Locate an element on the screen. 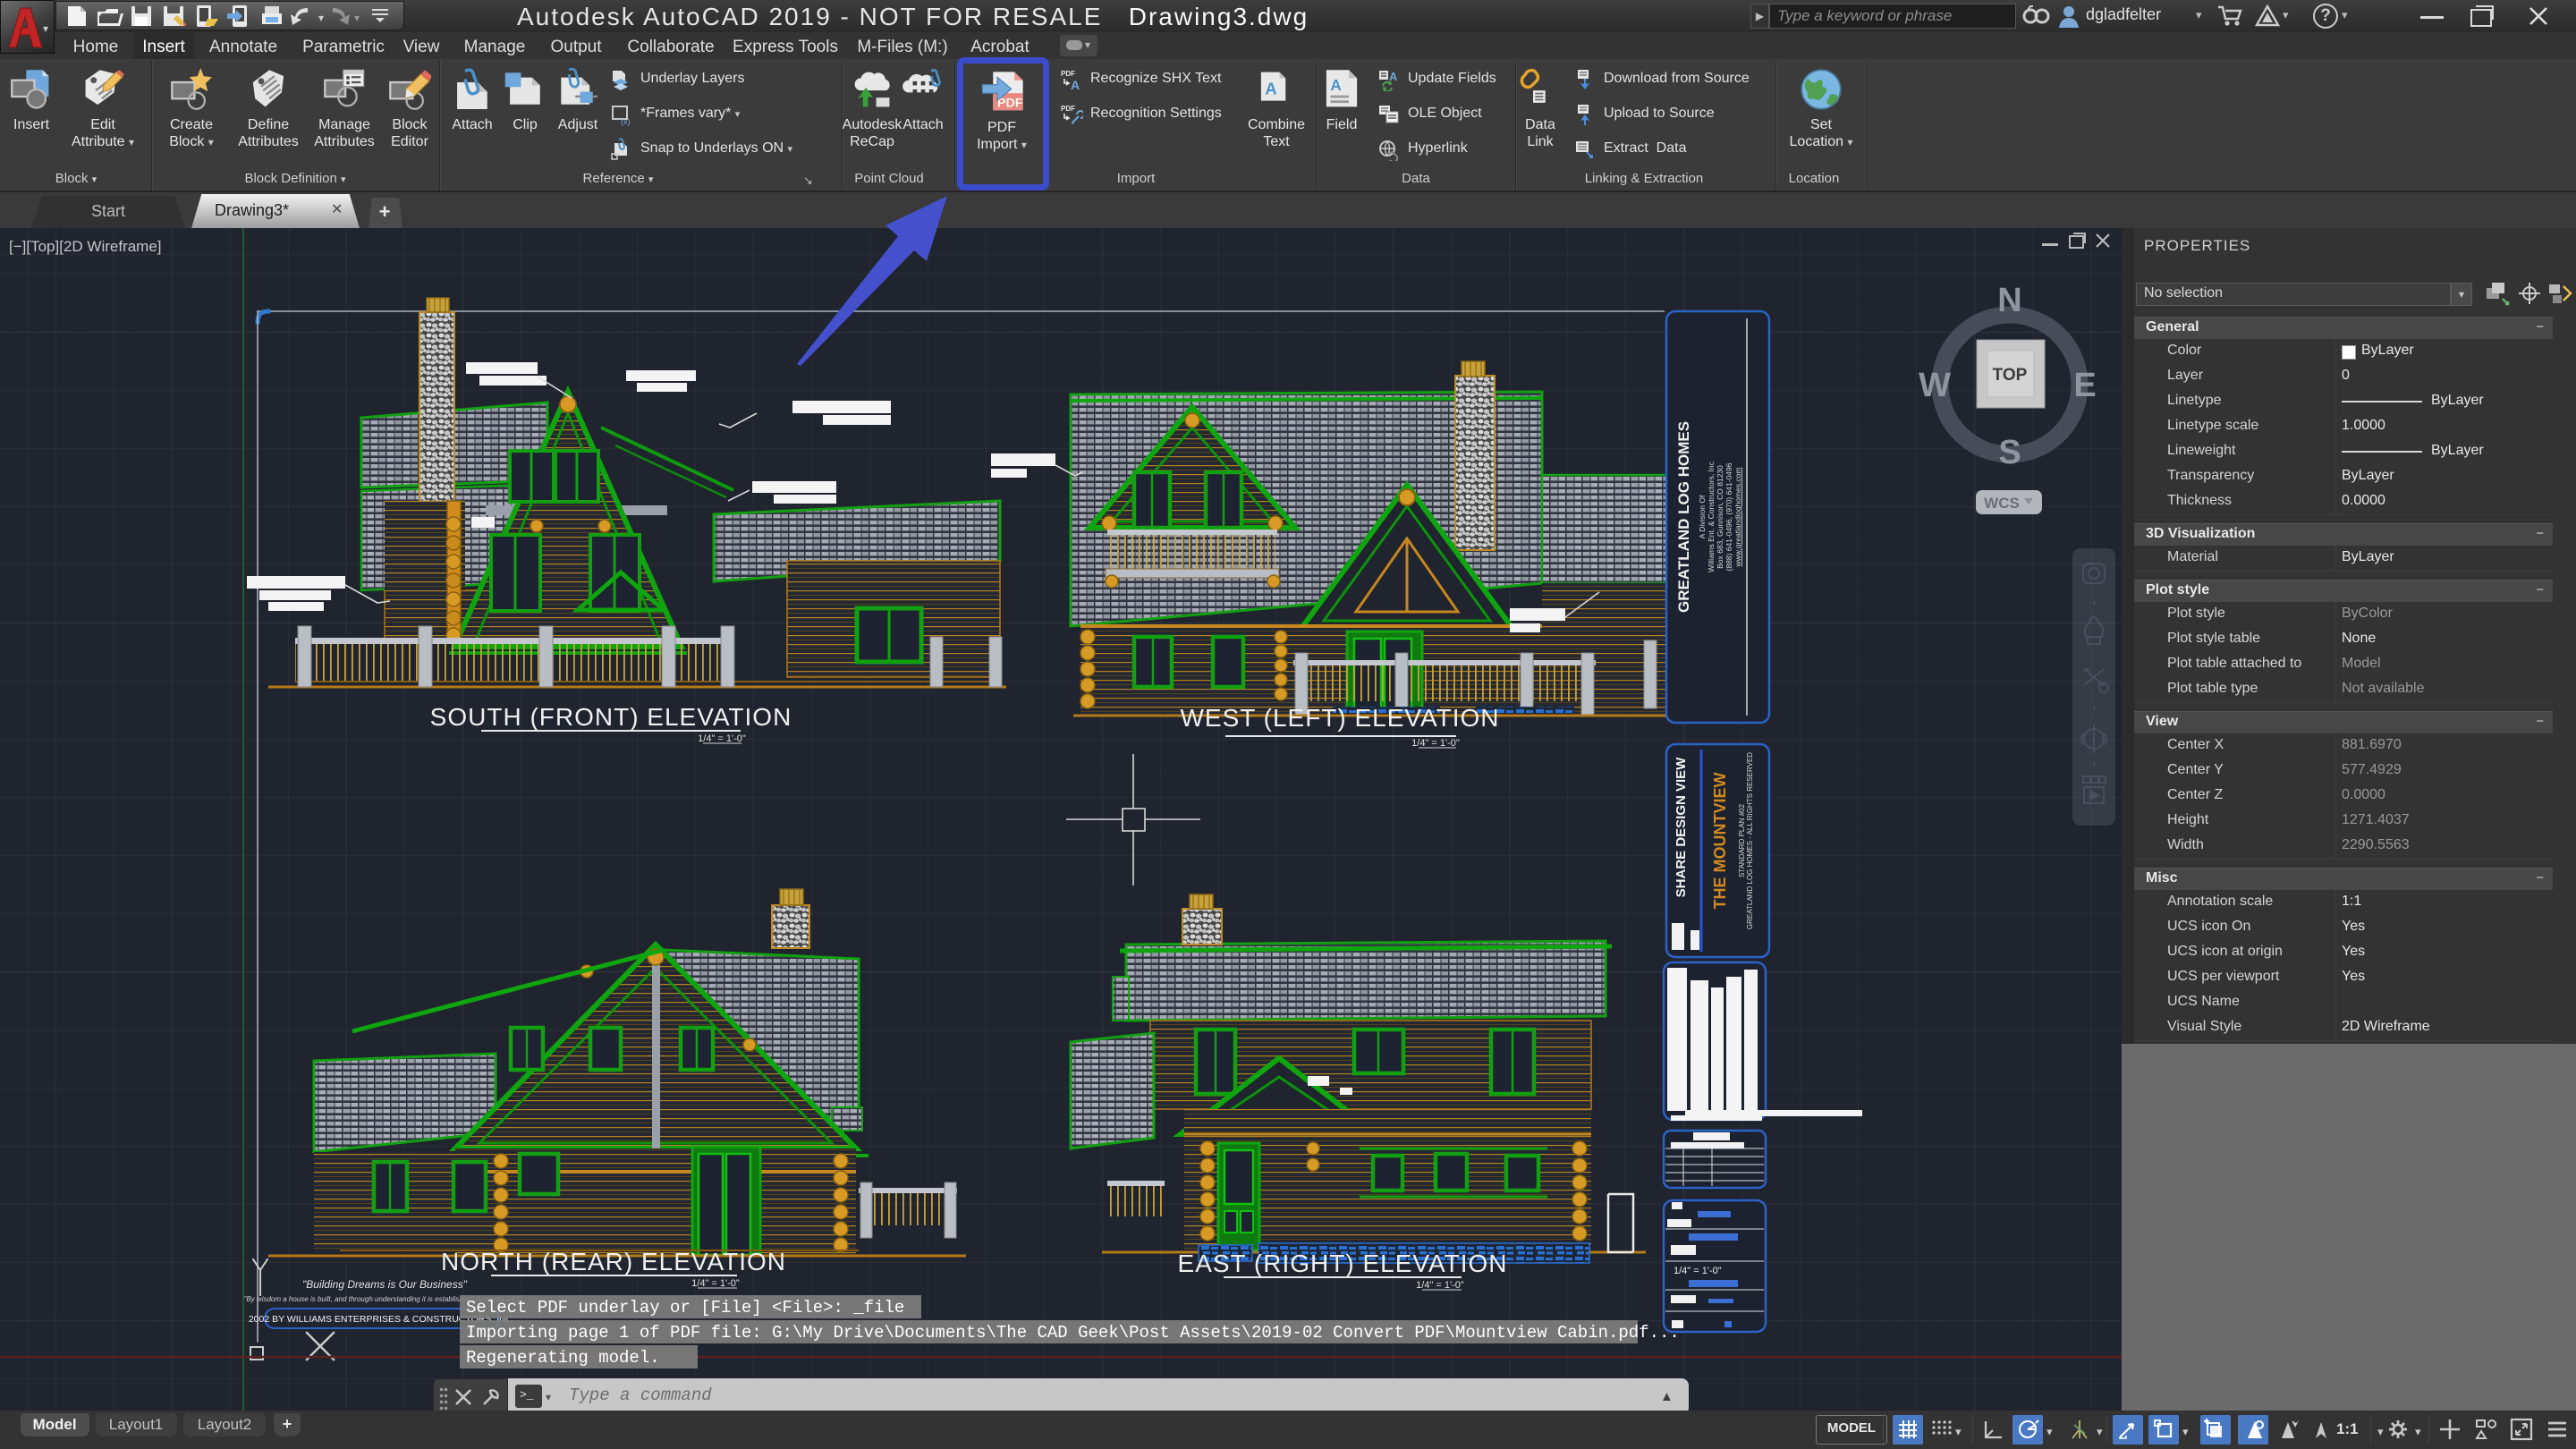 This screenshot has height=1449, width=2576. svg-text: A Division Of is located at coordinates (1702, 516).